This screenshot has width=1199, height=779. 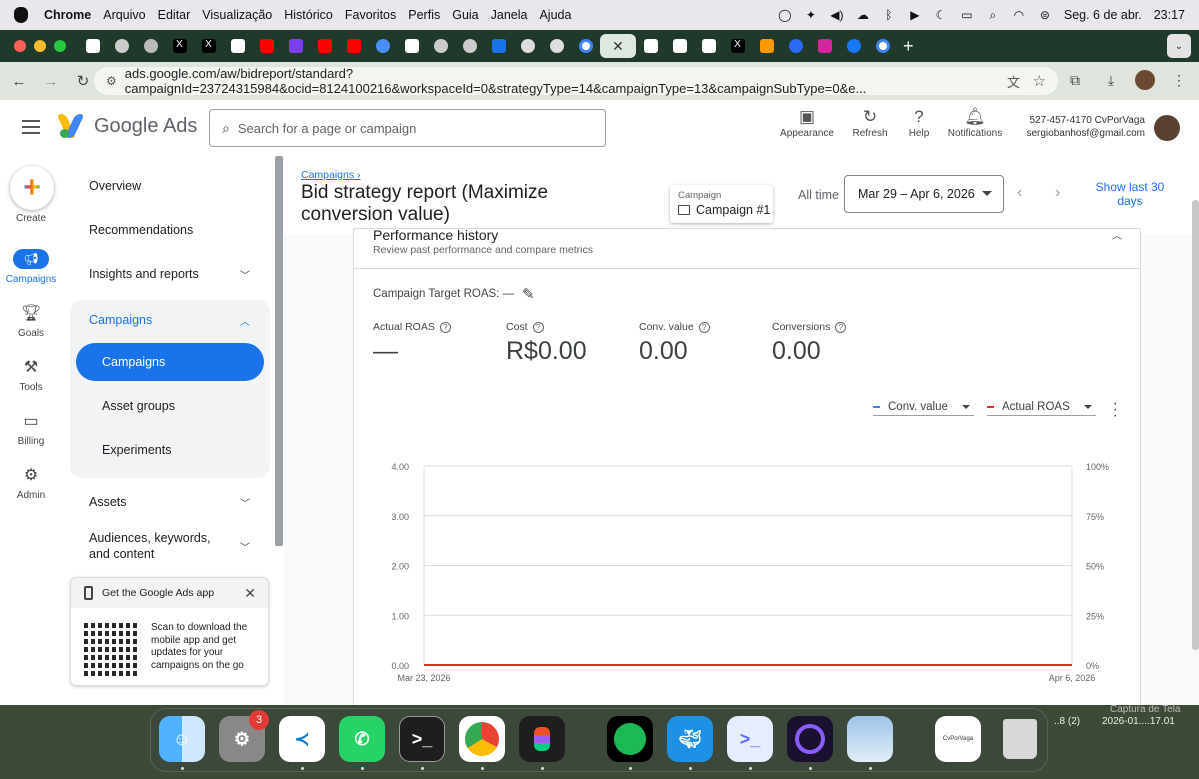 What do you see at coordinates (811, 15) in the screenshot?
I see `extension-icon: ✦` at bounding box center [811, 15].